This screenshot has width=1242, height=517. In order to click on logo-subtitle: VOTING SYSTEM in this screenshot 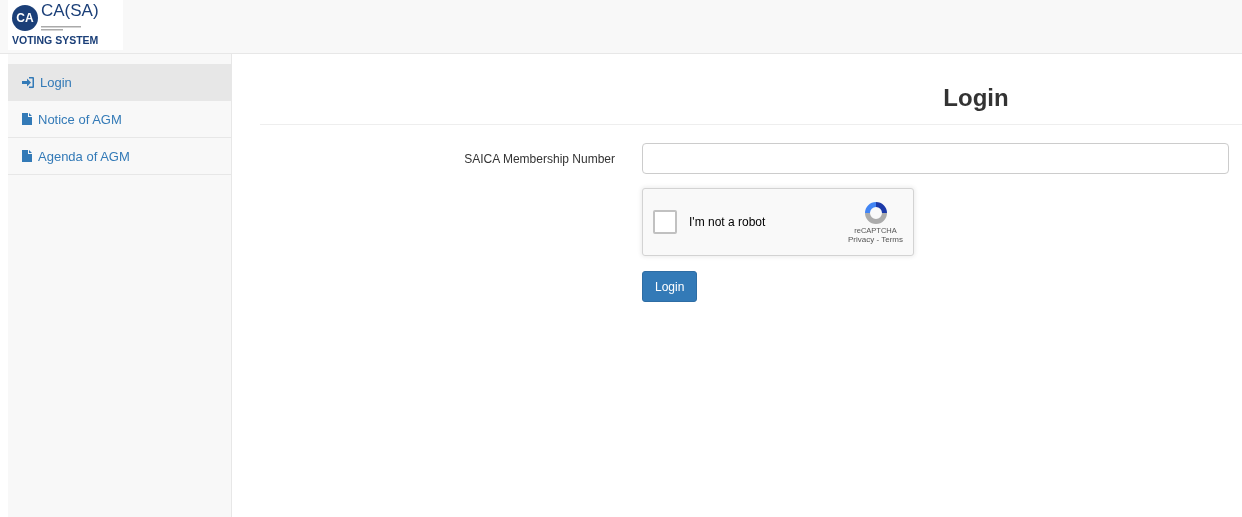, I will do `click(56, 40)`.